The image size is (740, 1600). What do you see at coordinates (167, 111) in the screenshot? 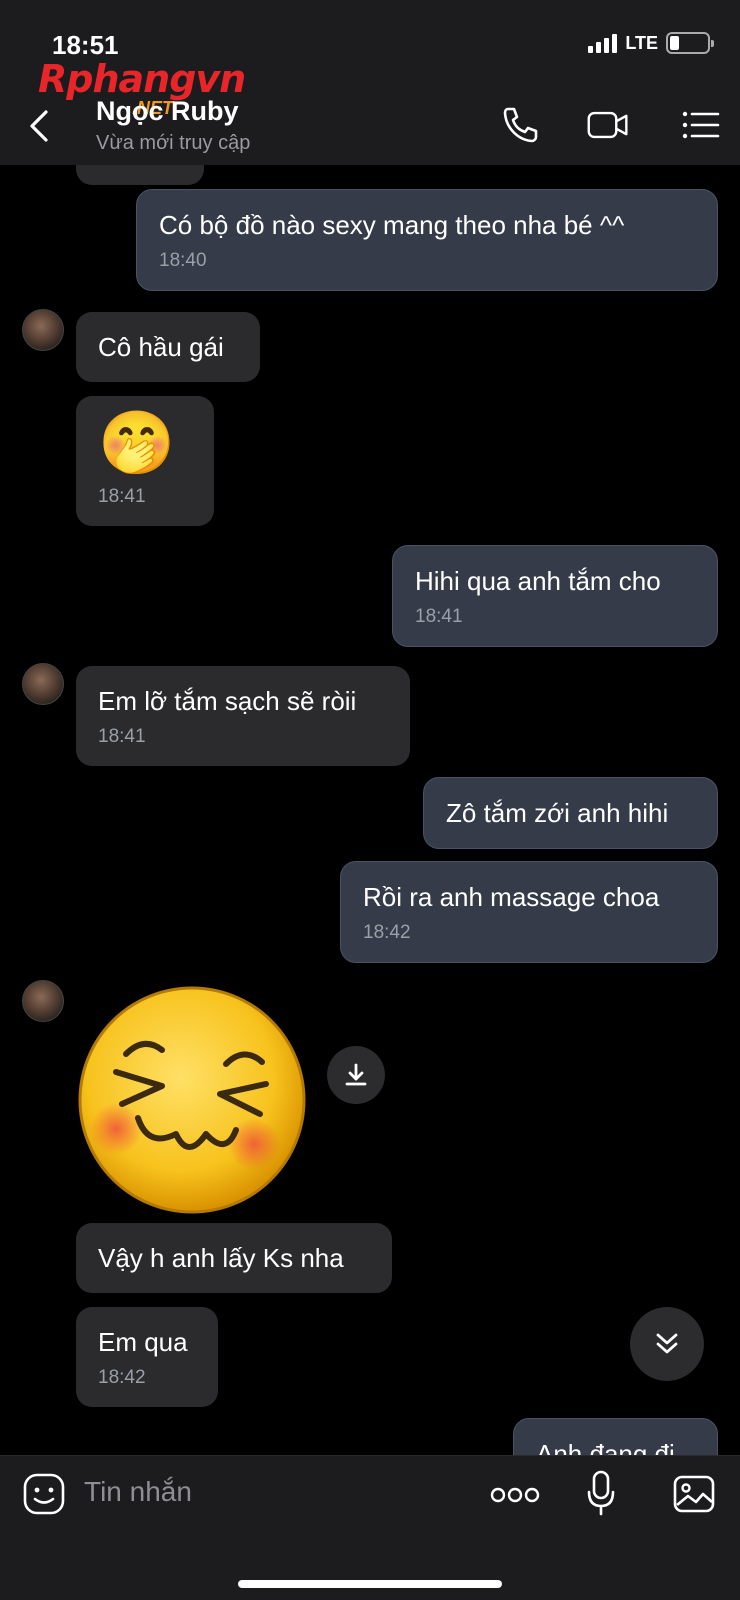
I see `contact-name: Ngọc Ruby` at bounding box center [167, 111].